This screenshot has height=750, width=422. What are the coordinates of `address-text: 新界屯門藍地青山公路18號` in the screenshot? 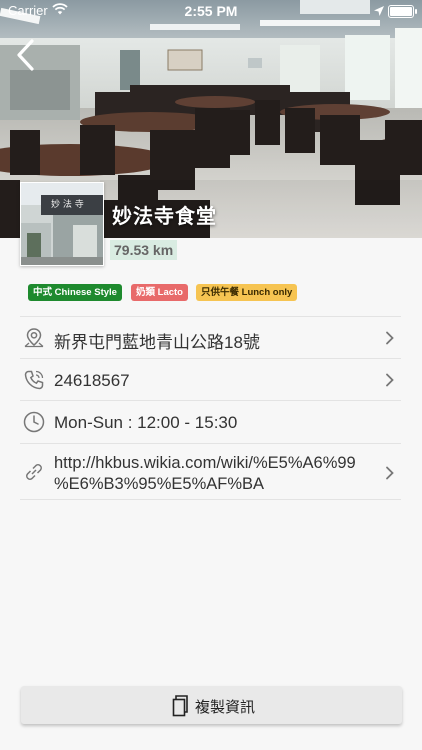 It's located at (157, 342).